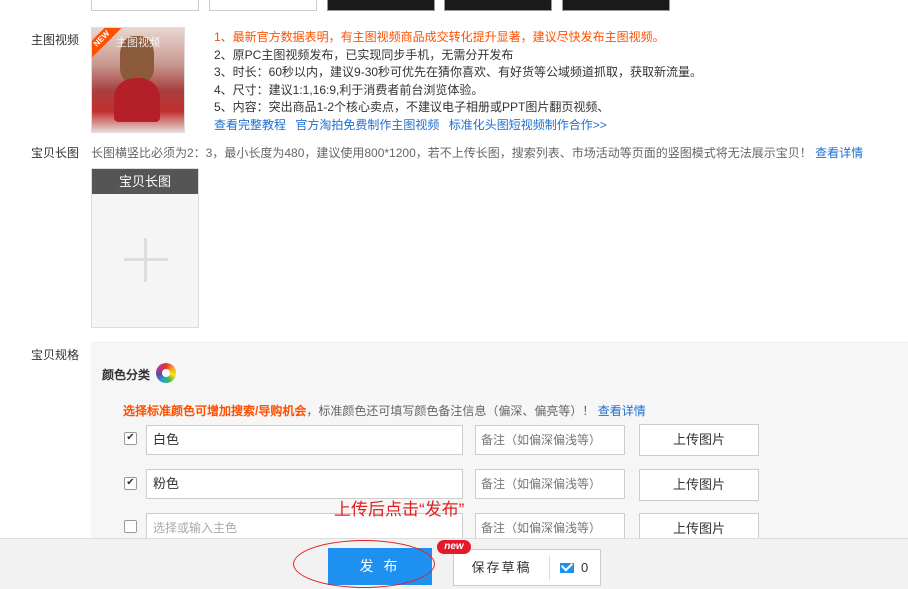 This screenshot has width=908, height=589. Describe the element at coordinates (501, 567) in the screenshot. I see `save-draft-label: 保存草稿` at that location.